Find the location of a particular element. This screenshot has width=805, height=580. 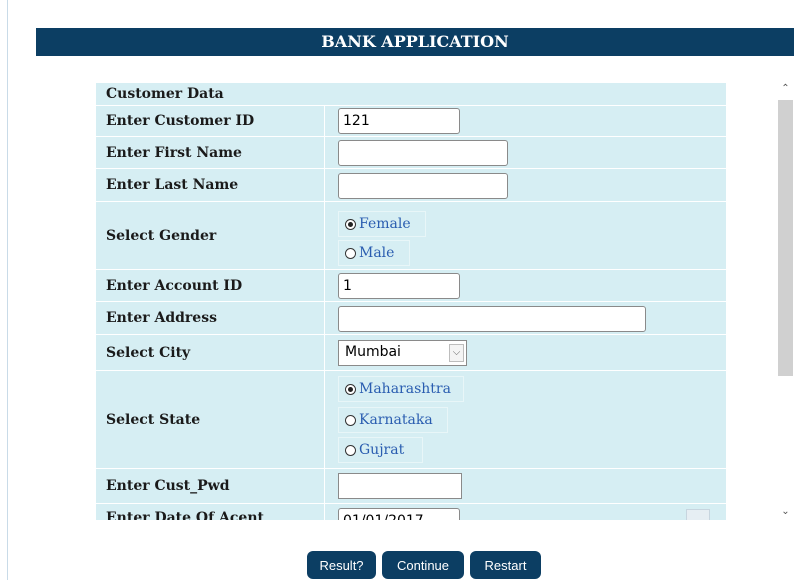

city-selected-value: Mumbai is located at coordinates (373, 352).